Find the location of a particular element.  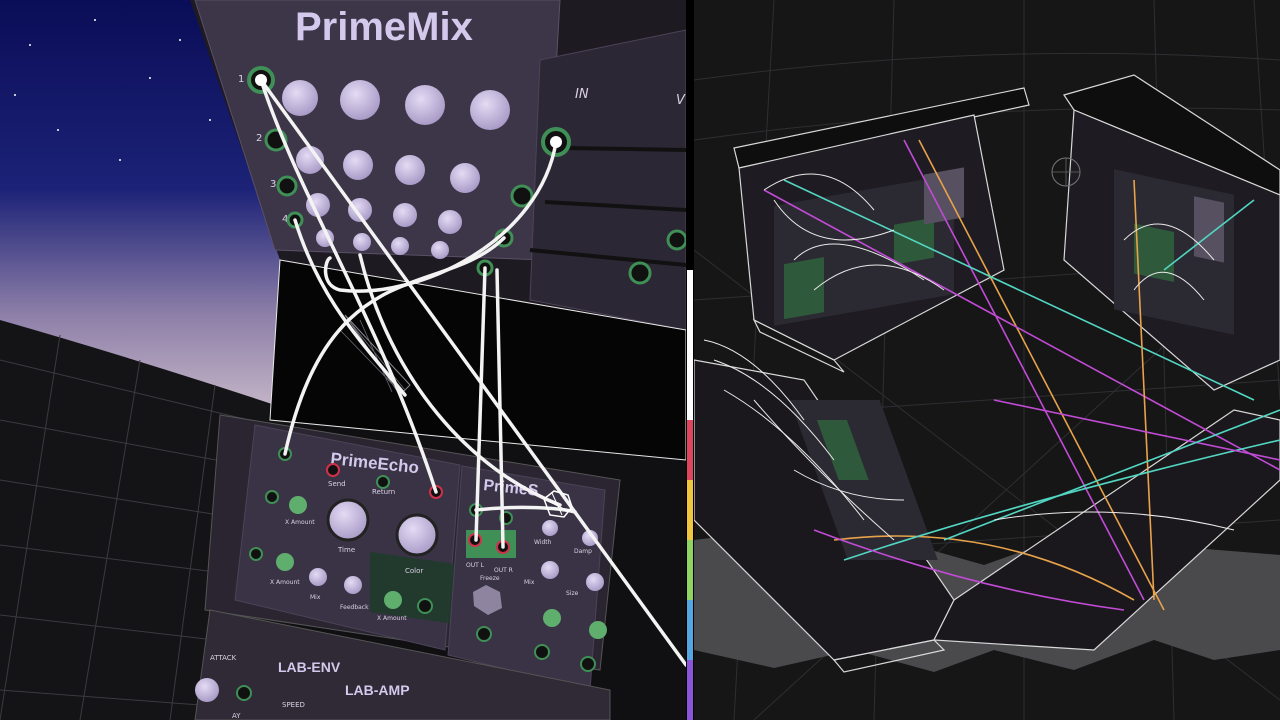

label-speed: SPEED is located at coordinates (293, 705).